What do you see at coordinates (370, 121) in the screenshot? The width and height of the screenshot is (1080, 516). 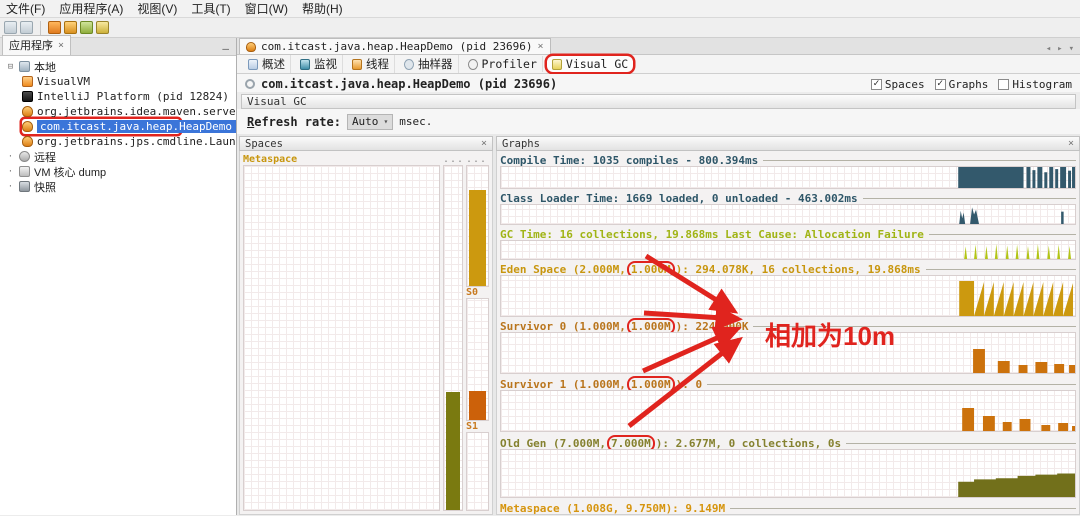 I see `refresh-rate-select: Auto ▾` at bounding box center [370, 121].